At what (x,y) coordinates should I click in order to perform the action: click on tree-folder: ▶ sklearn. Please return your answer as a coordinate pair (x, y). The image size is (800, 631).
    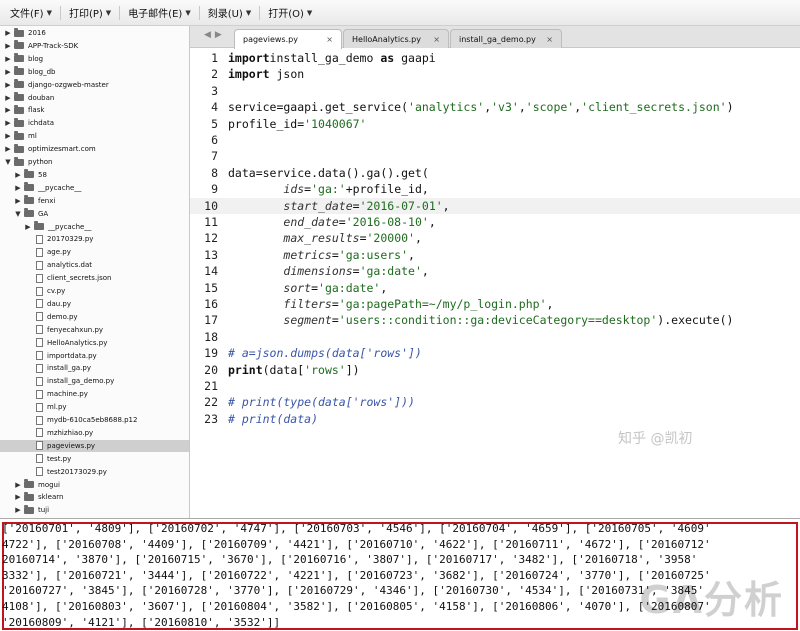
    Looking at the image, I should click on (94, 497).